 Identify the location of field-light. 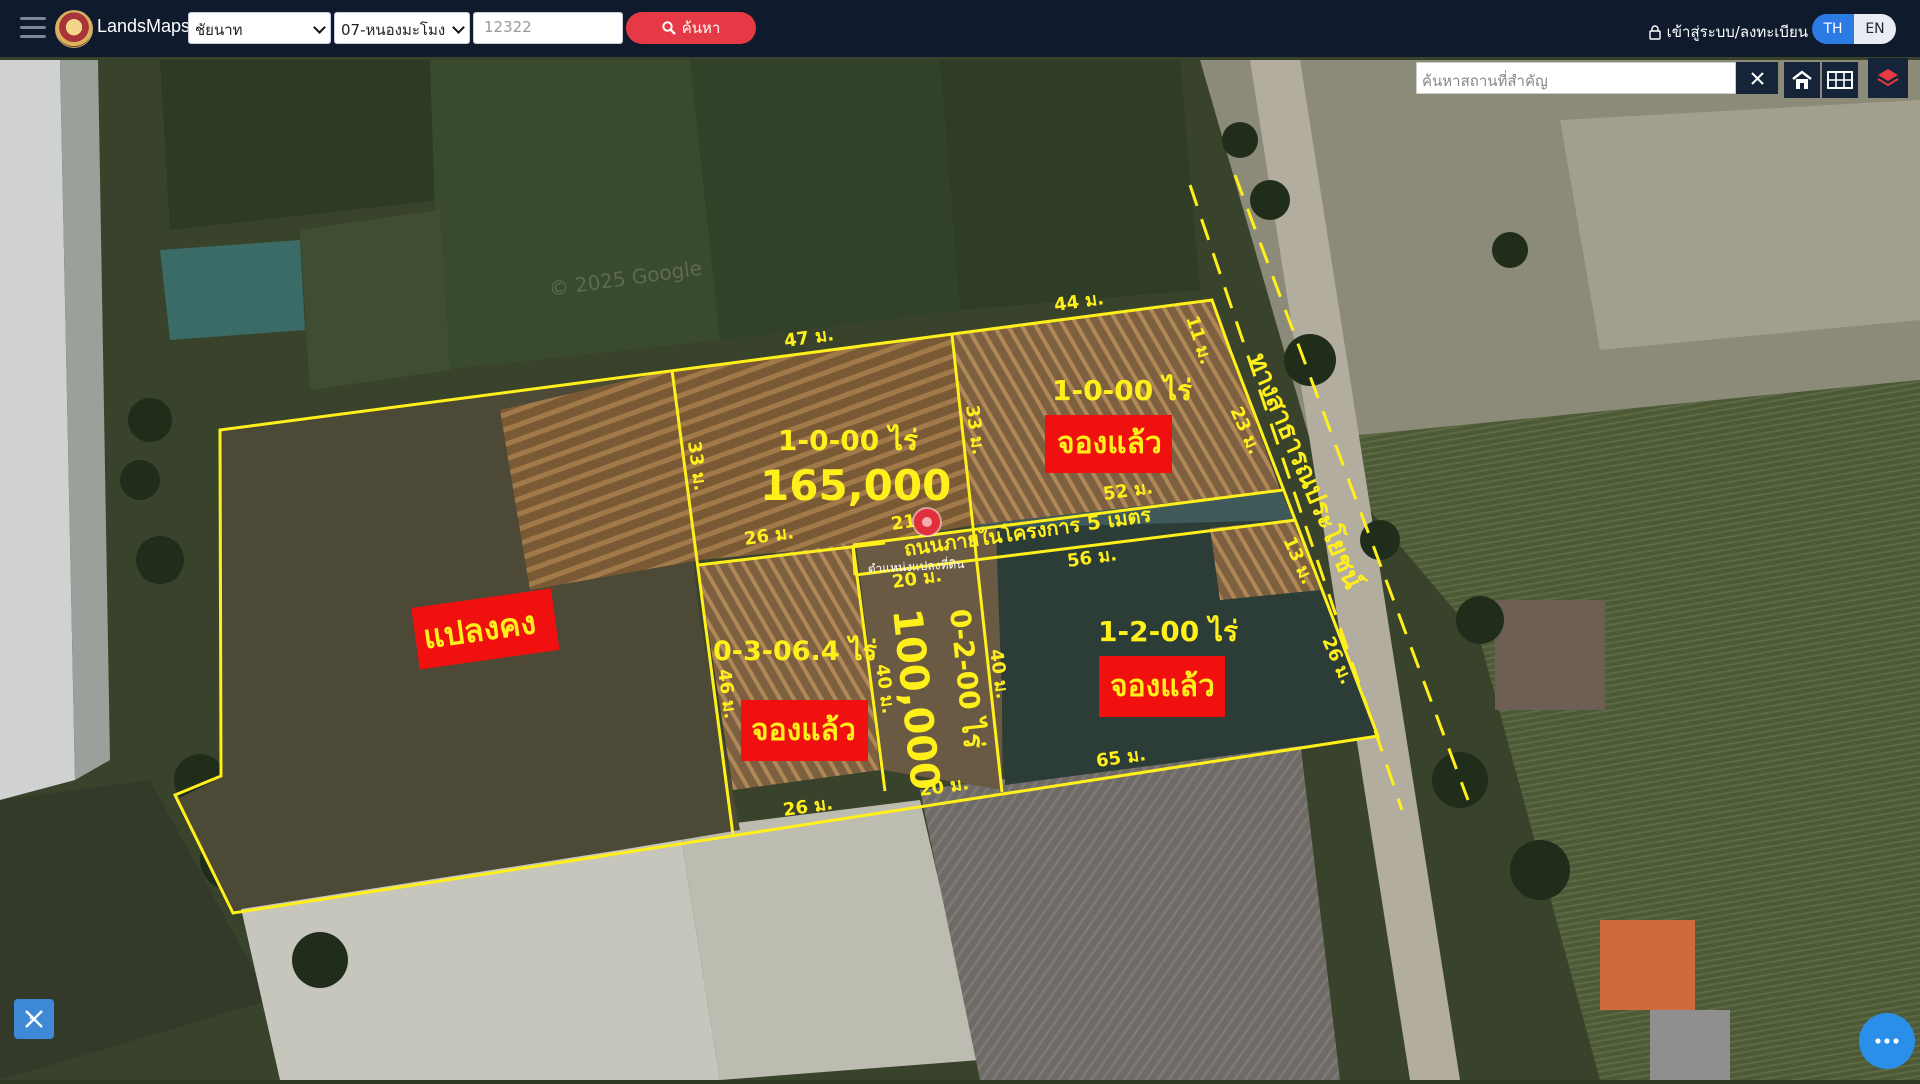
(1740, 225).